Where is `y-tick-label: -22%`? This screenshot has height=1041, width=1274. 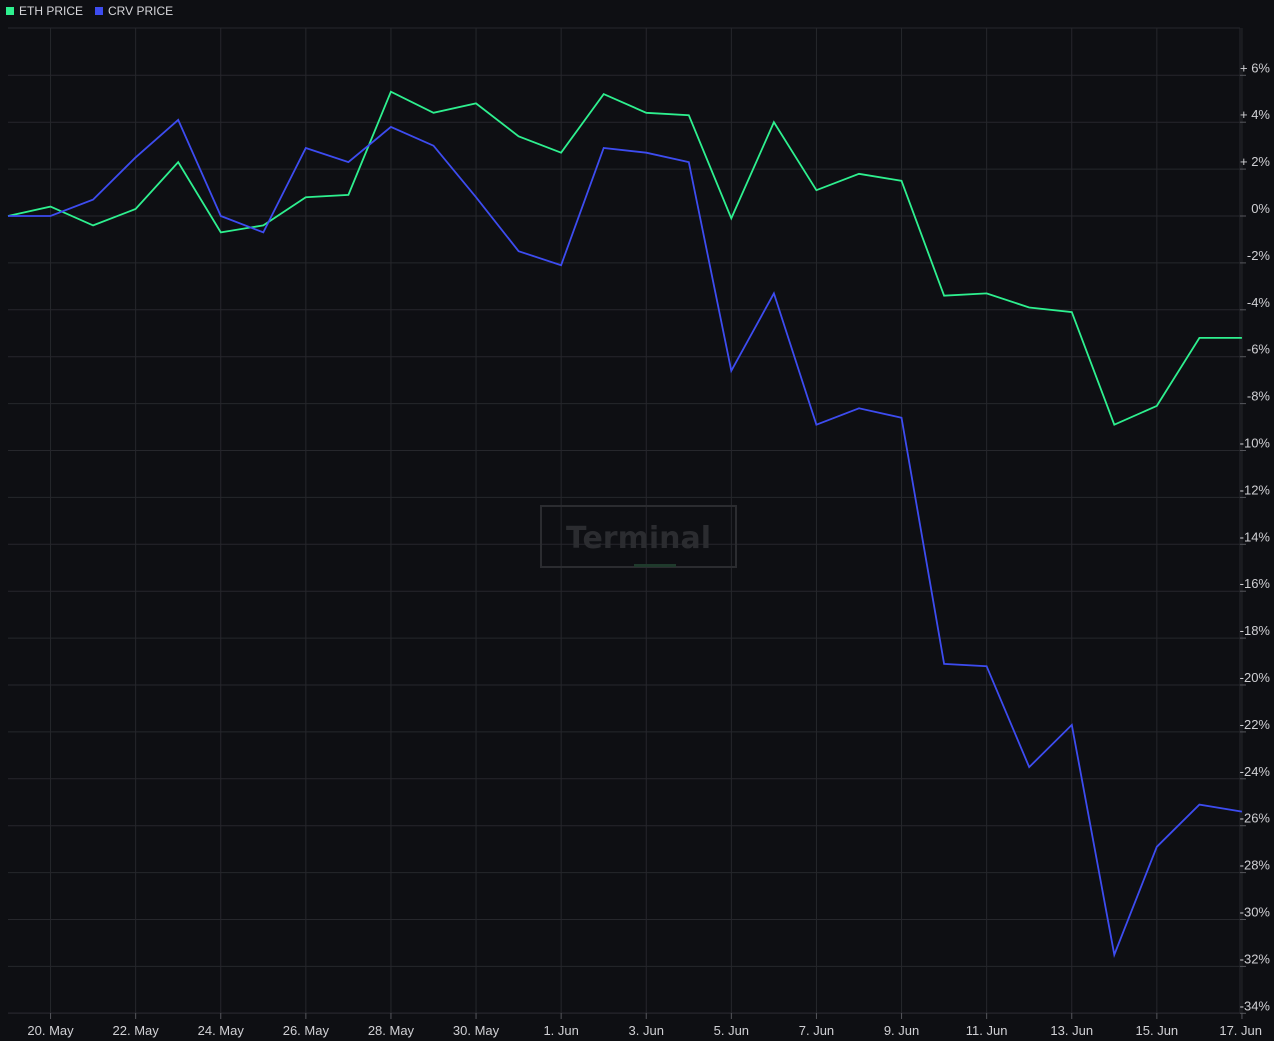 y-tick-label: -22% is located at coordinates (1255, 724).